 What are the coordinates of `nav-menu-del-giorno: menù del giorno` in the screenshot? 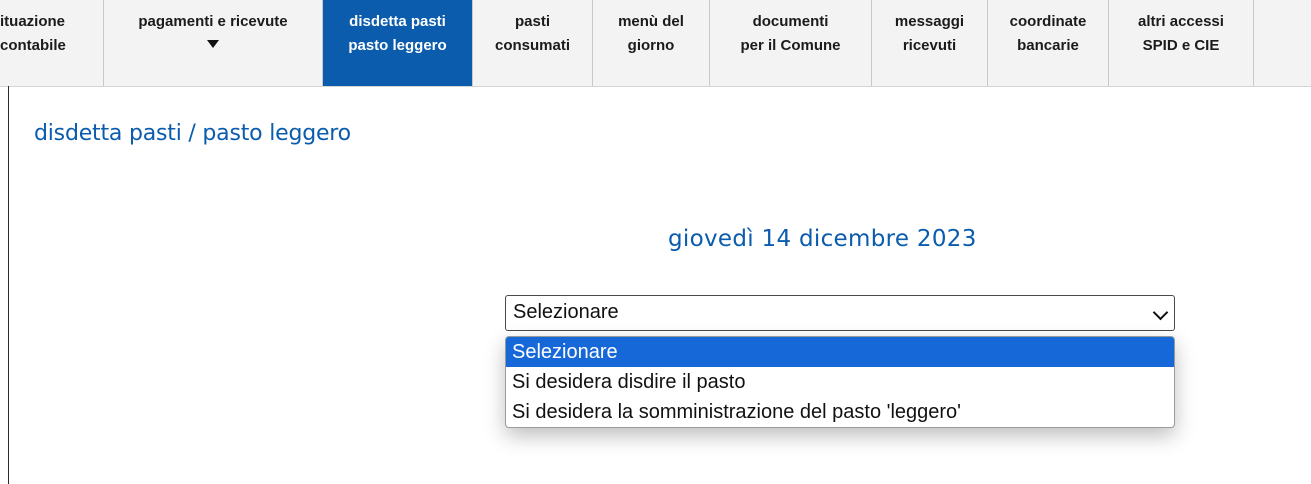 It's located at (651, 43).